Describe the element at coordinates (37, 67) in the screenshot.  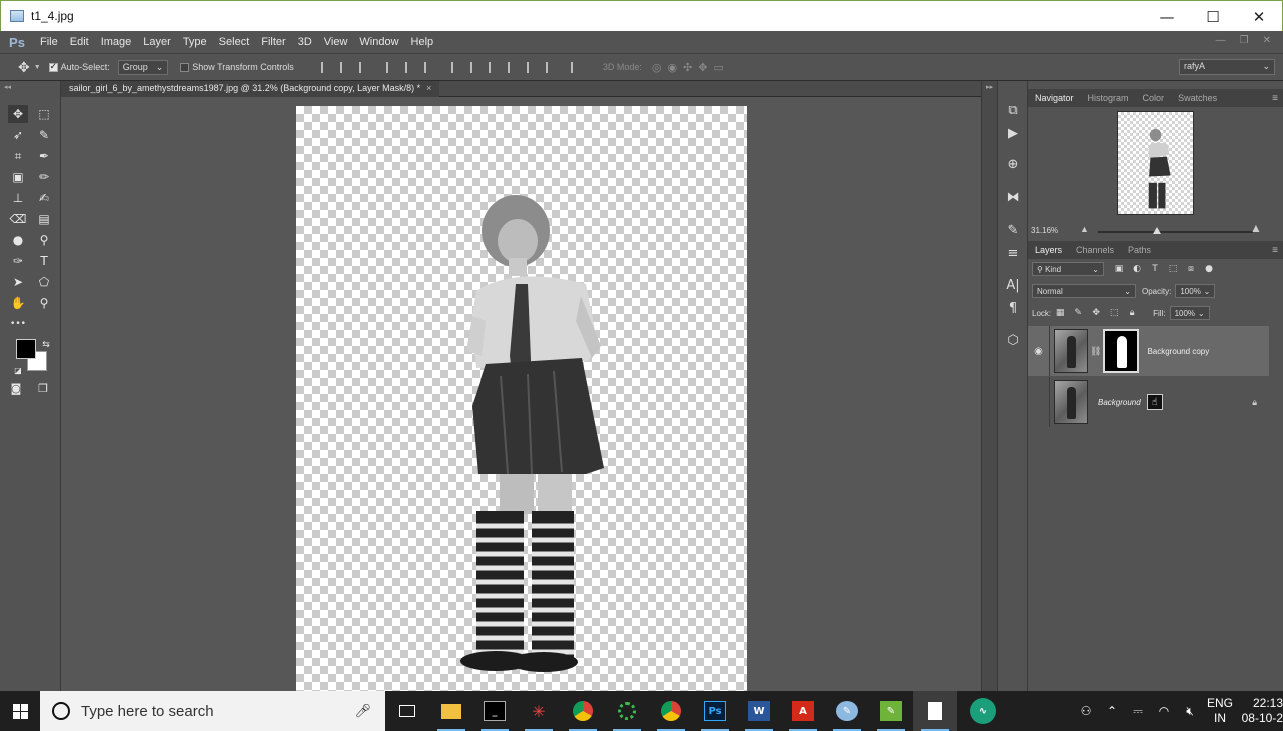
I see `tool-preset-caret-icon: ▼` at that location.